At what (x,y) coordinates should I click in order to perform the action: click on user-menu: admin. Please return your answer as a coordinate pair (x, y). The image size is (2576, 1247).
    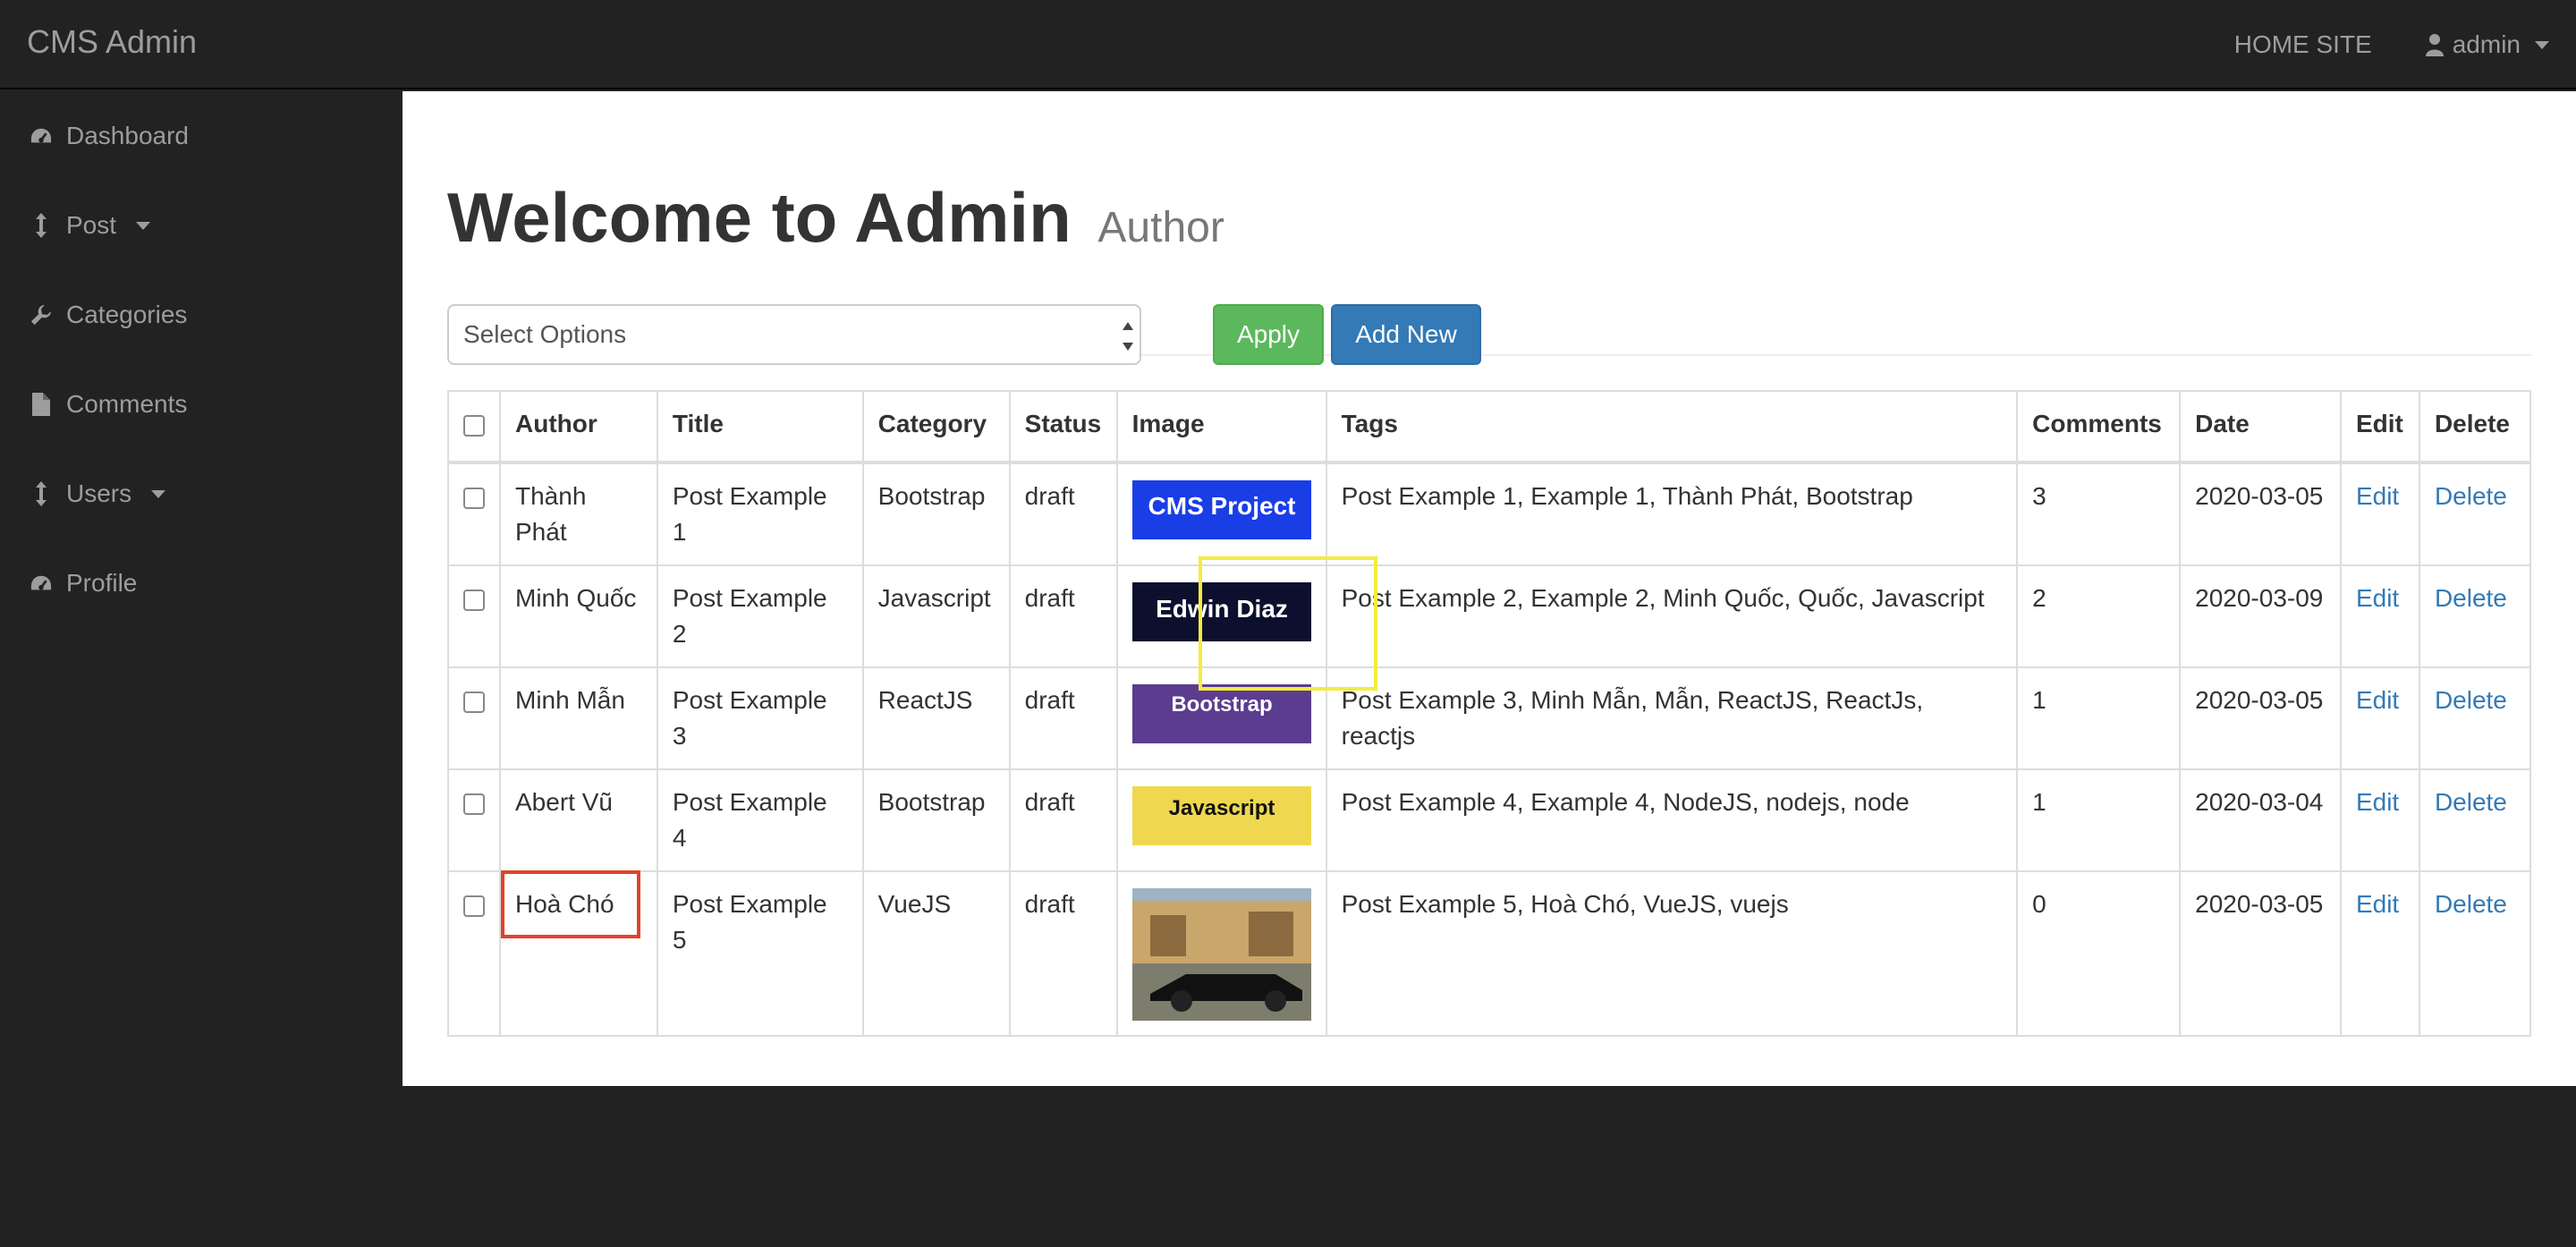
    Looking at the image, I should click on (2487, 44).